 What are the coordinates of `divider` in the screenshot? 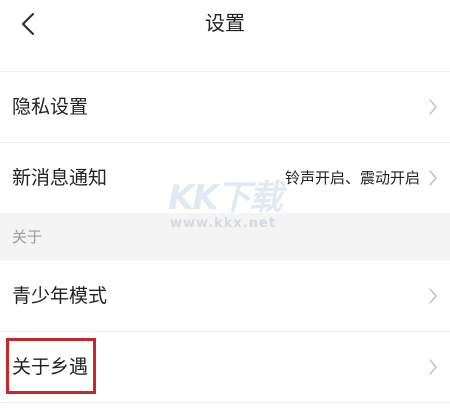 It's located at (225, 402).